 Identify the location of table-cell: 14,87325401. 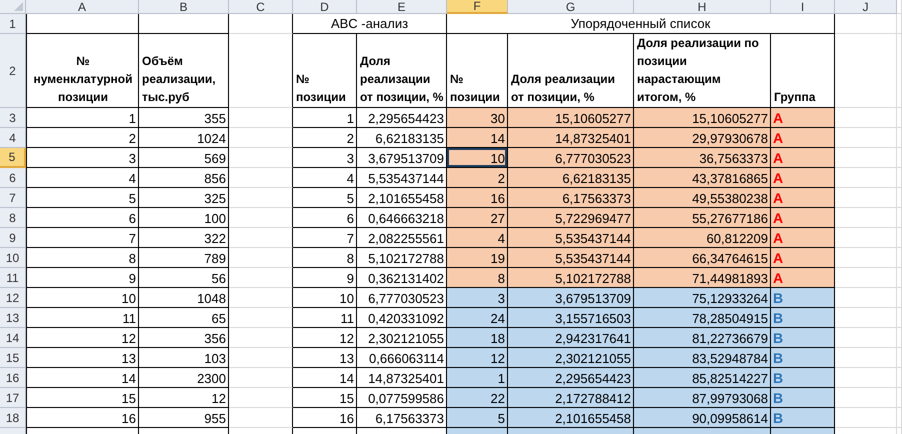
(571, 138).